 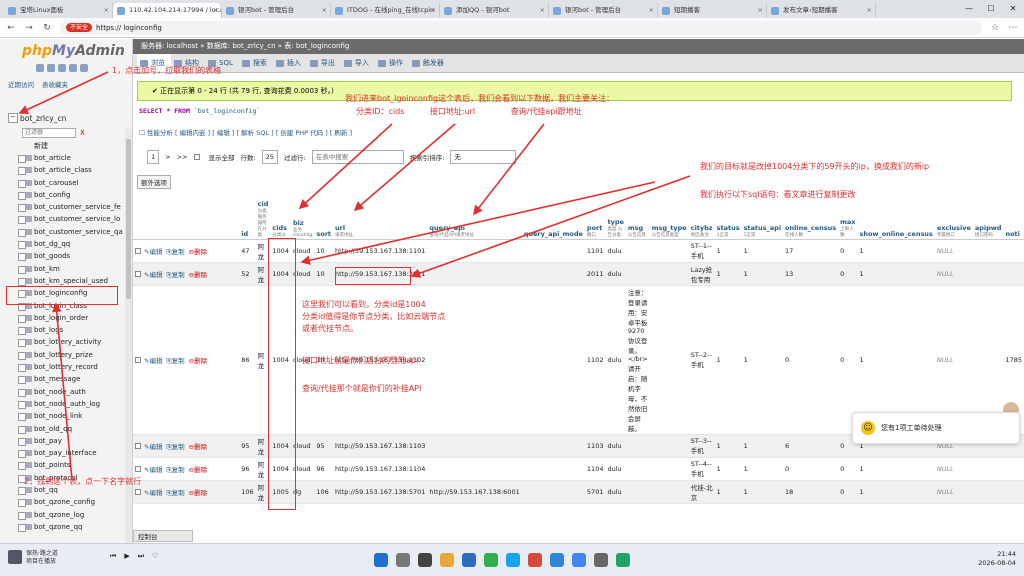 What do you see at coordinates (381, 560) in the screenshot?
I see `start-icon` at bounding box center [381, 560].